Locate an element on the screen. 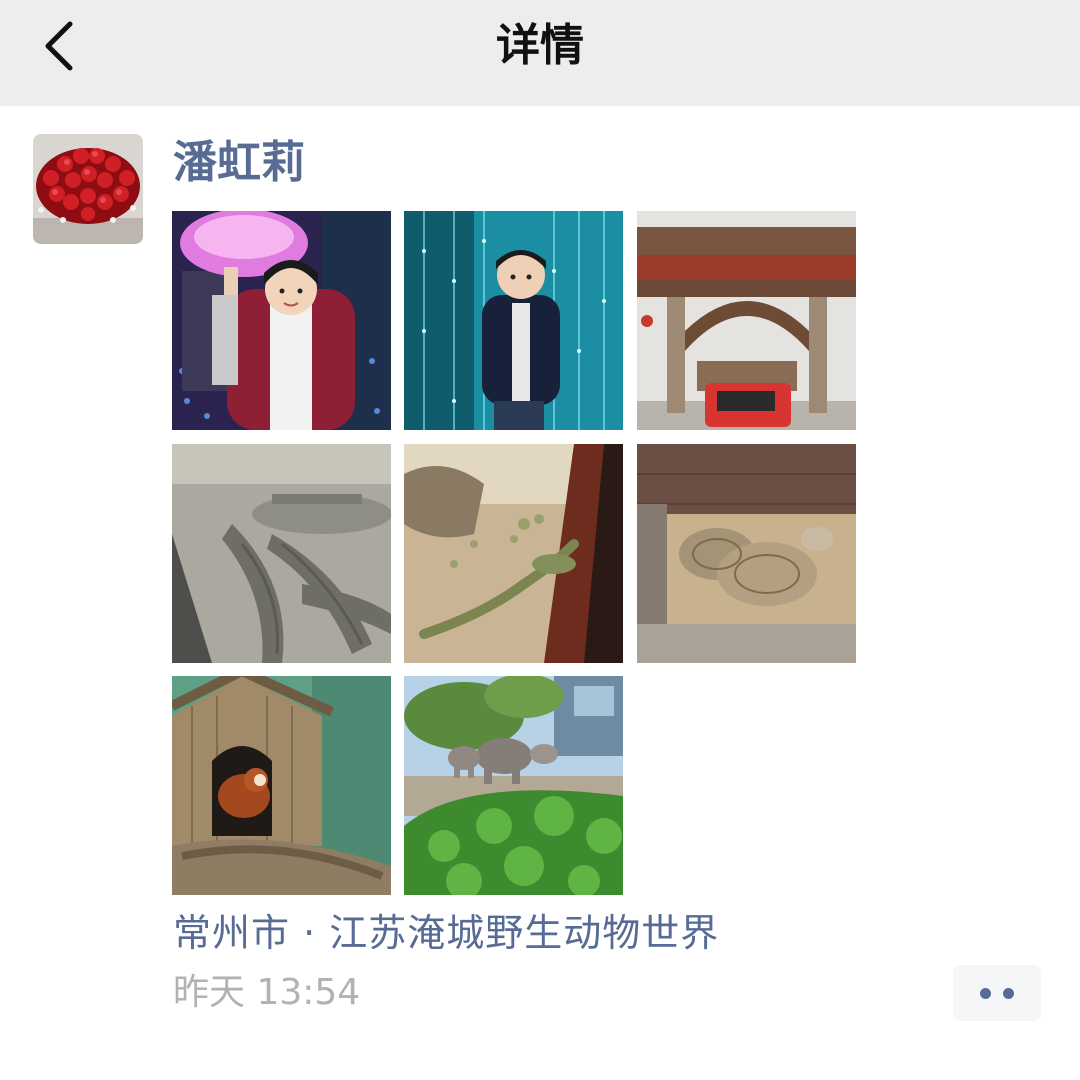 Image resolution: width=1080 pixels, height=1080 pixels. page-title: 详情 is located at coordinates (540, 45).